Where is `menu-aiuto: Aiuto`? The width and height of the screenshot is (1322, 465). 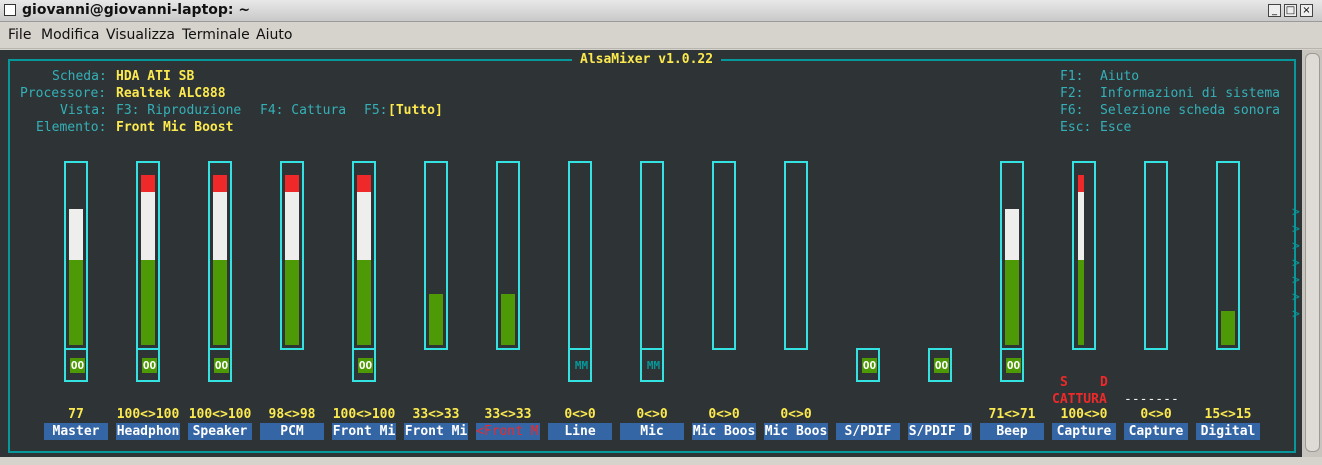 menu-aiuto: Aiuto is located at coordinates (274, 35).